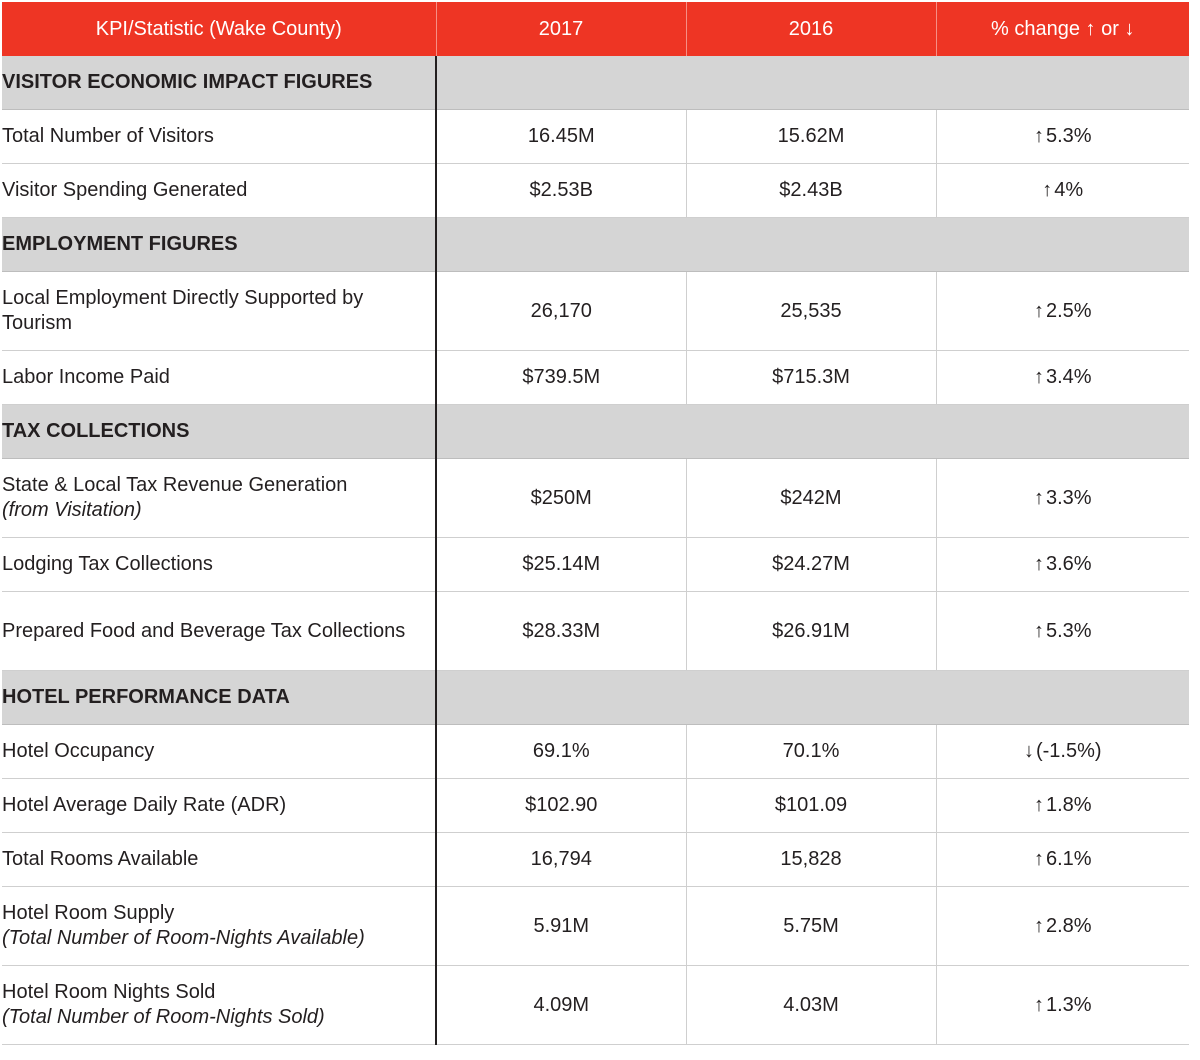 This screenshot has height=1060, width=1200. I want to click on kpi-label-cell: Total Rooms Available, so click(219, 859).